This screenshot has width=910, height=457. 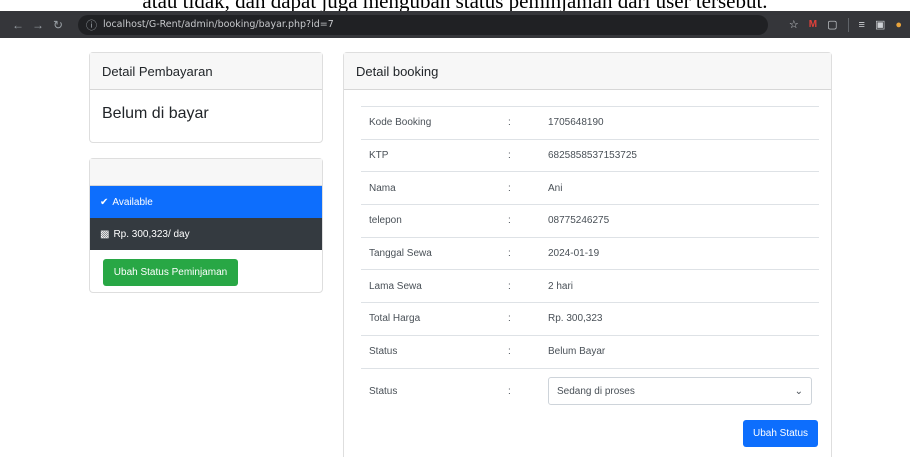 I want to click on table-row: Tanggal Sewa : 2024-01-19, so click(x=590, y=253).